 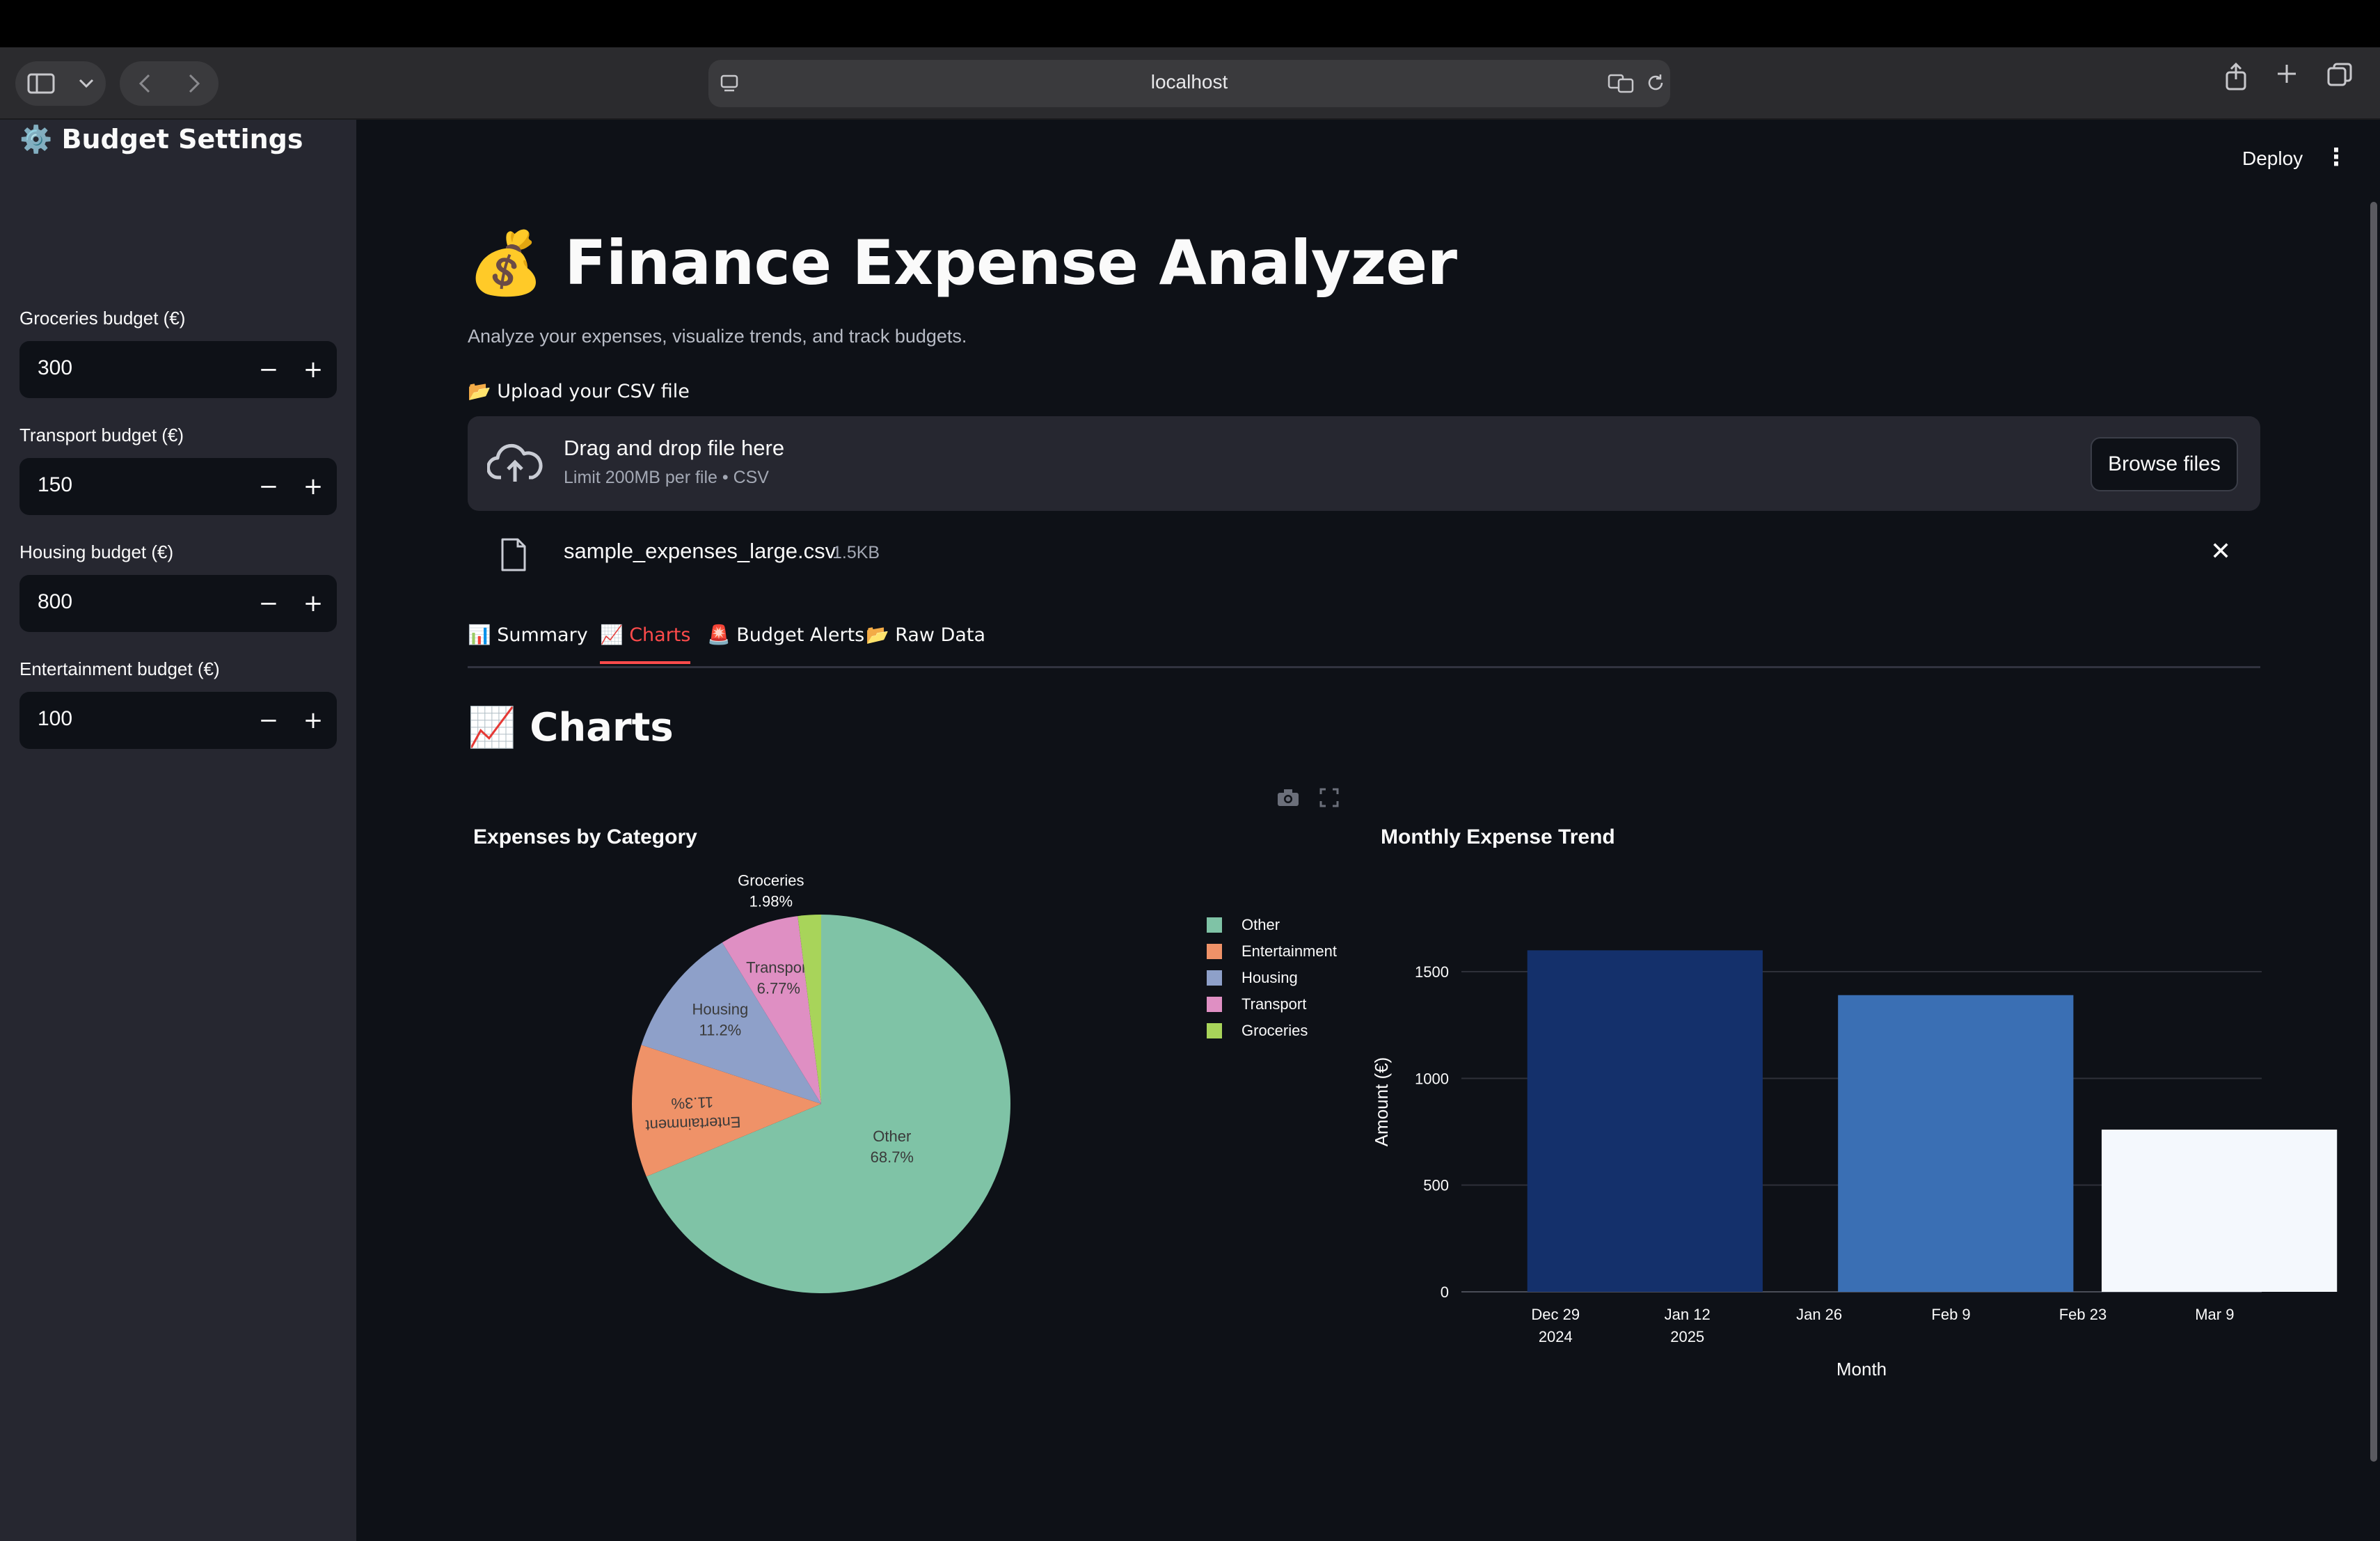 I want to click on tab-raw-data: 📂 Raw Data, so click(x=926, y=642).